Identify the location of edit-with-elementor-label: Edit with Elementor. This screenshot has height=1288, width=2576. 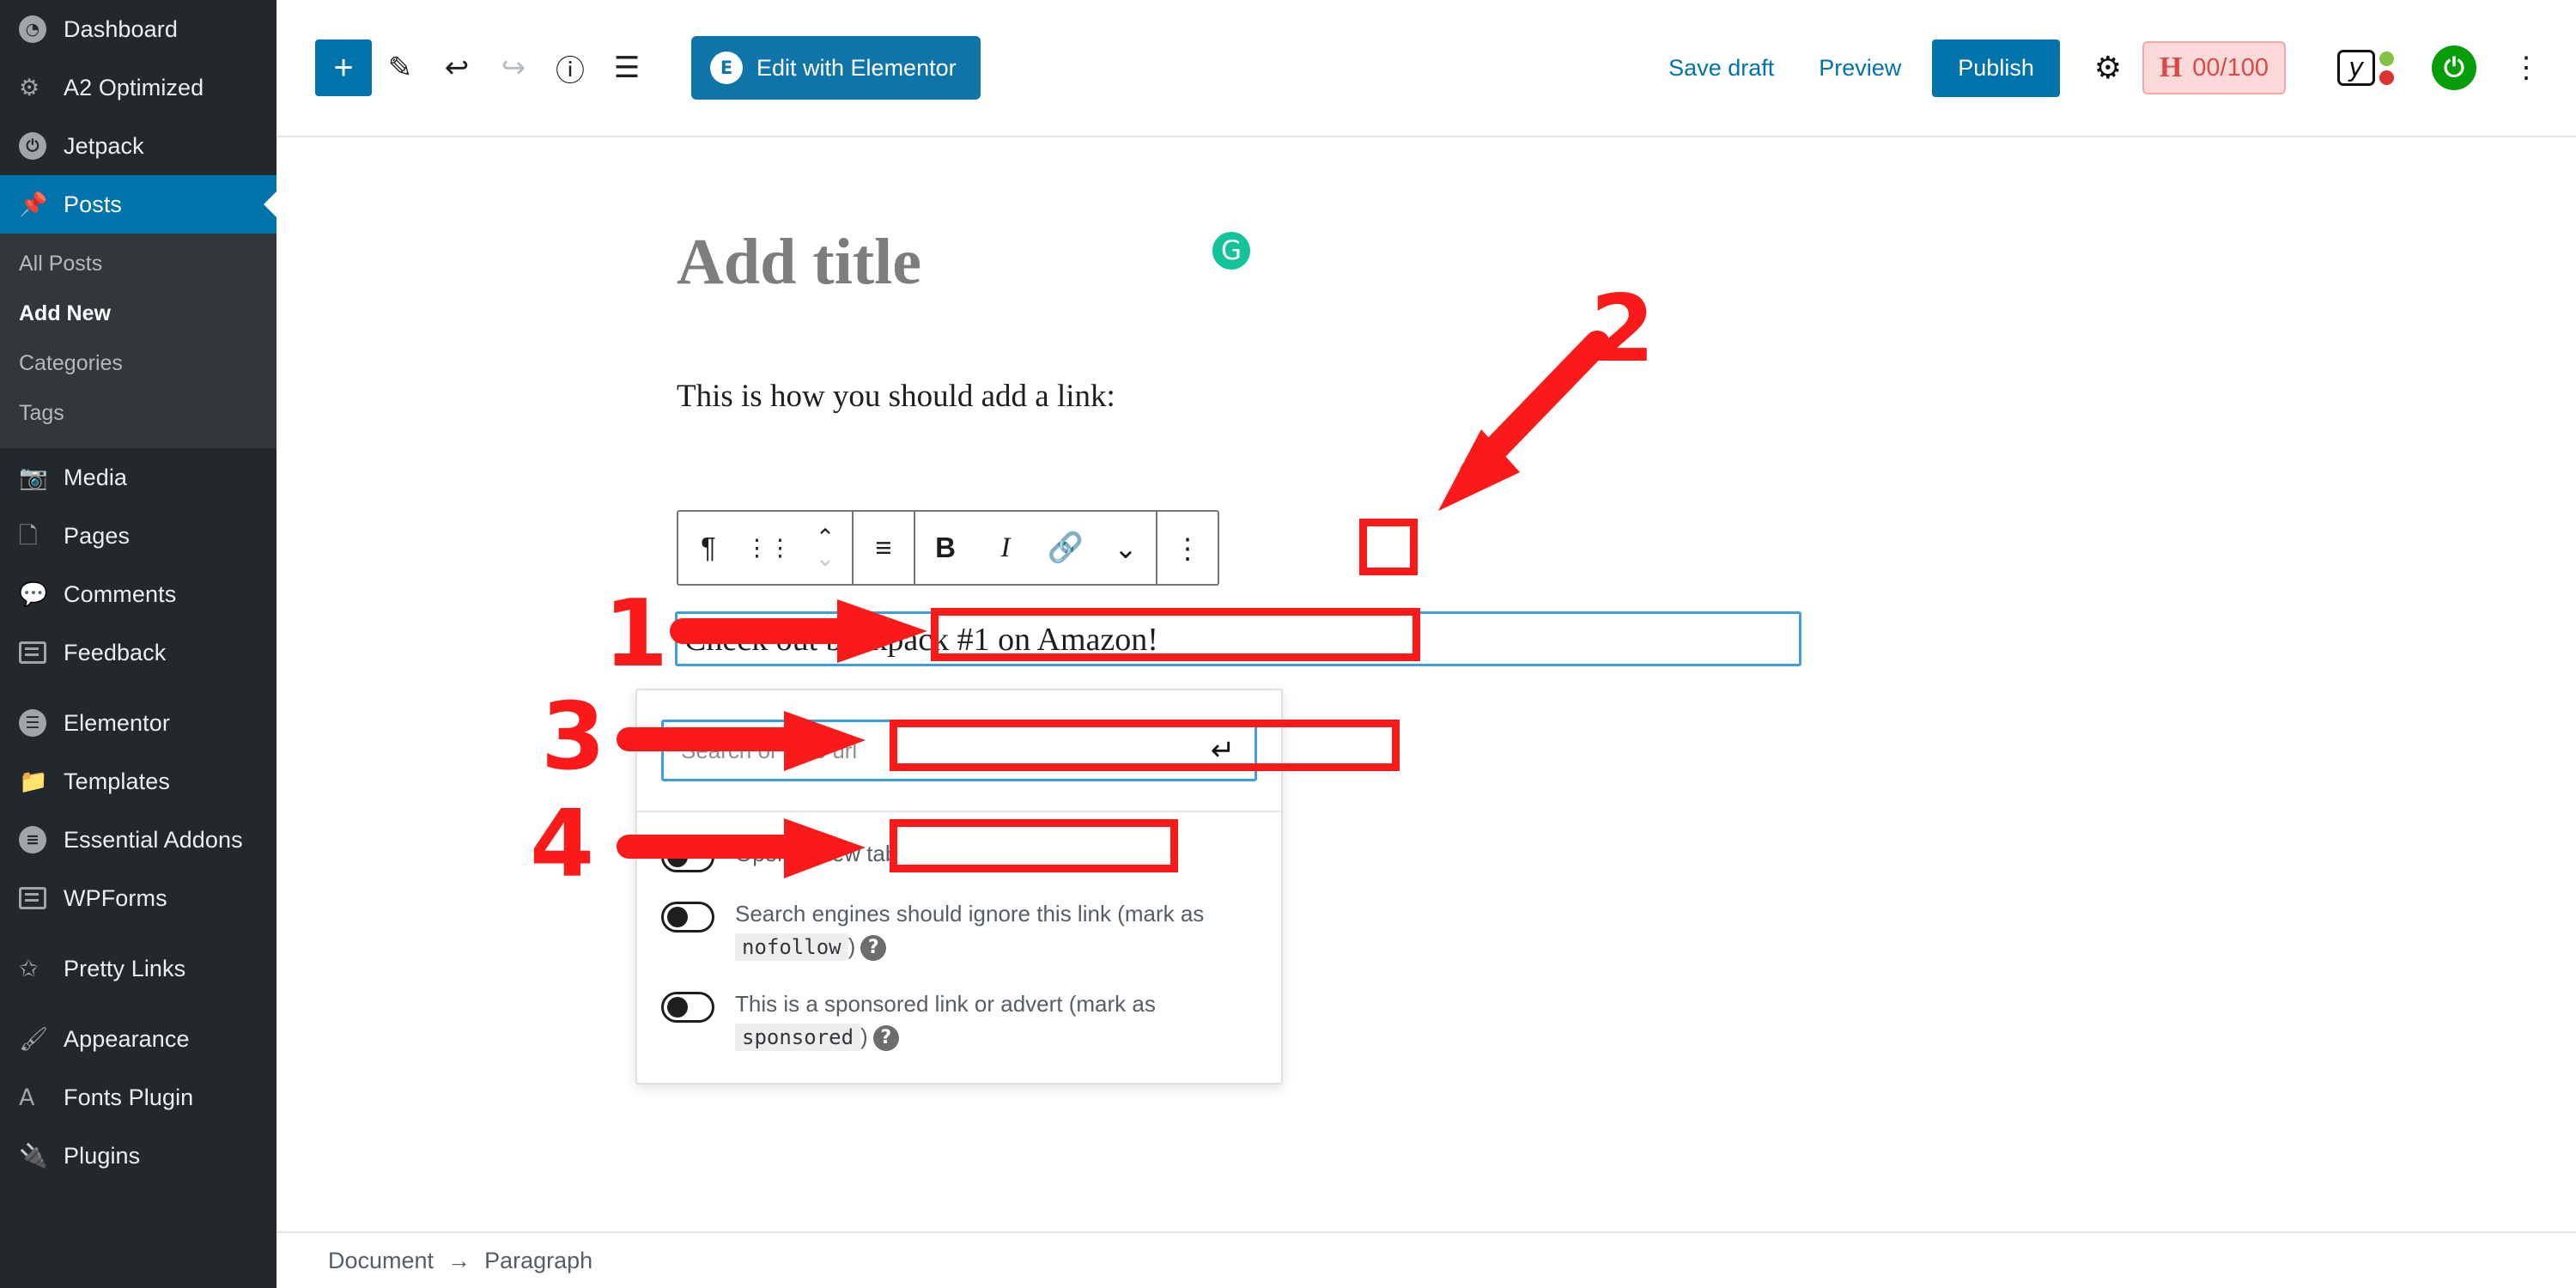
(856, 67).